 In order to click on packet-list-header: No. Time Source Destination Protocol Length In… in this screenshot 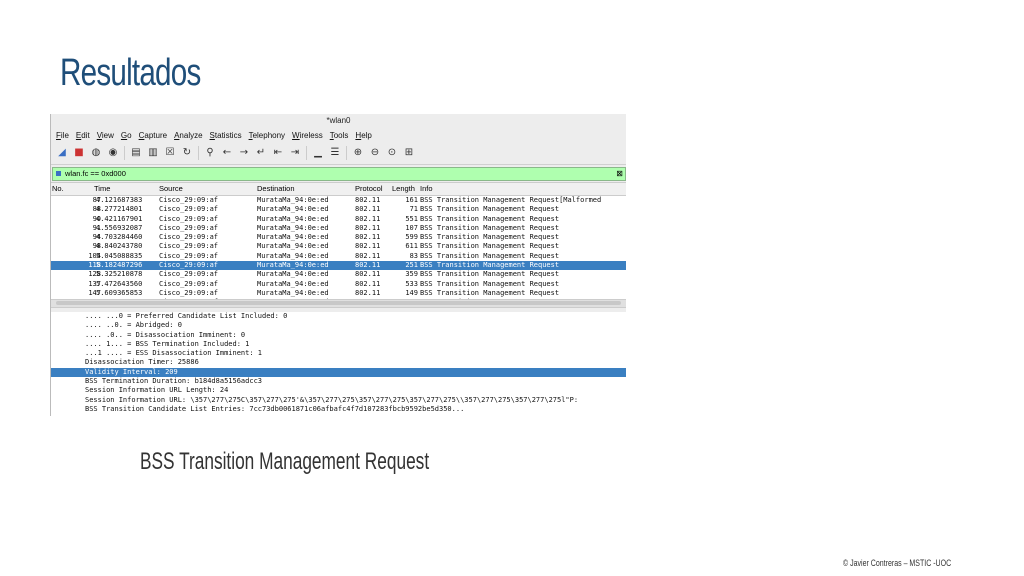, I will do `click(338, 189)`.